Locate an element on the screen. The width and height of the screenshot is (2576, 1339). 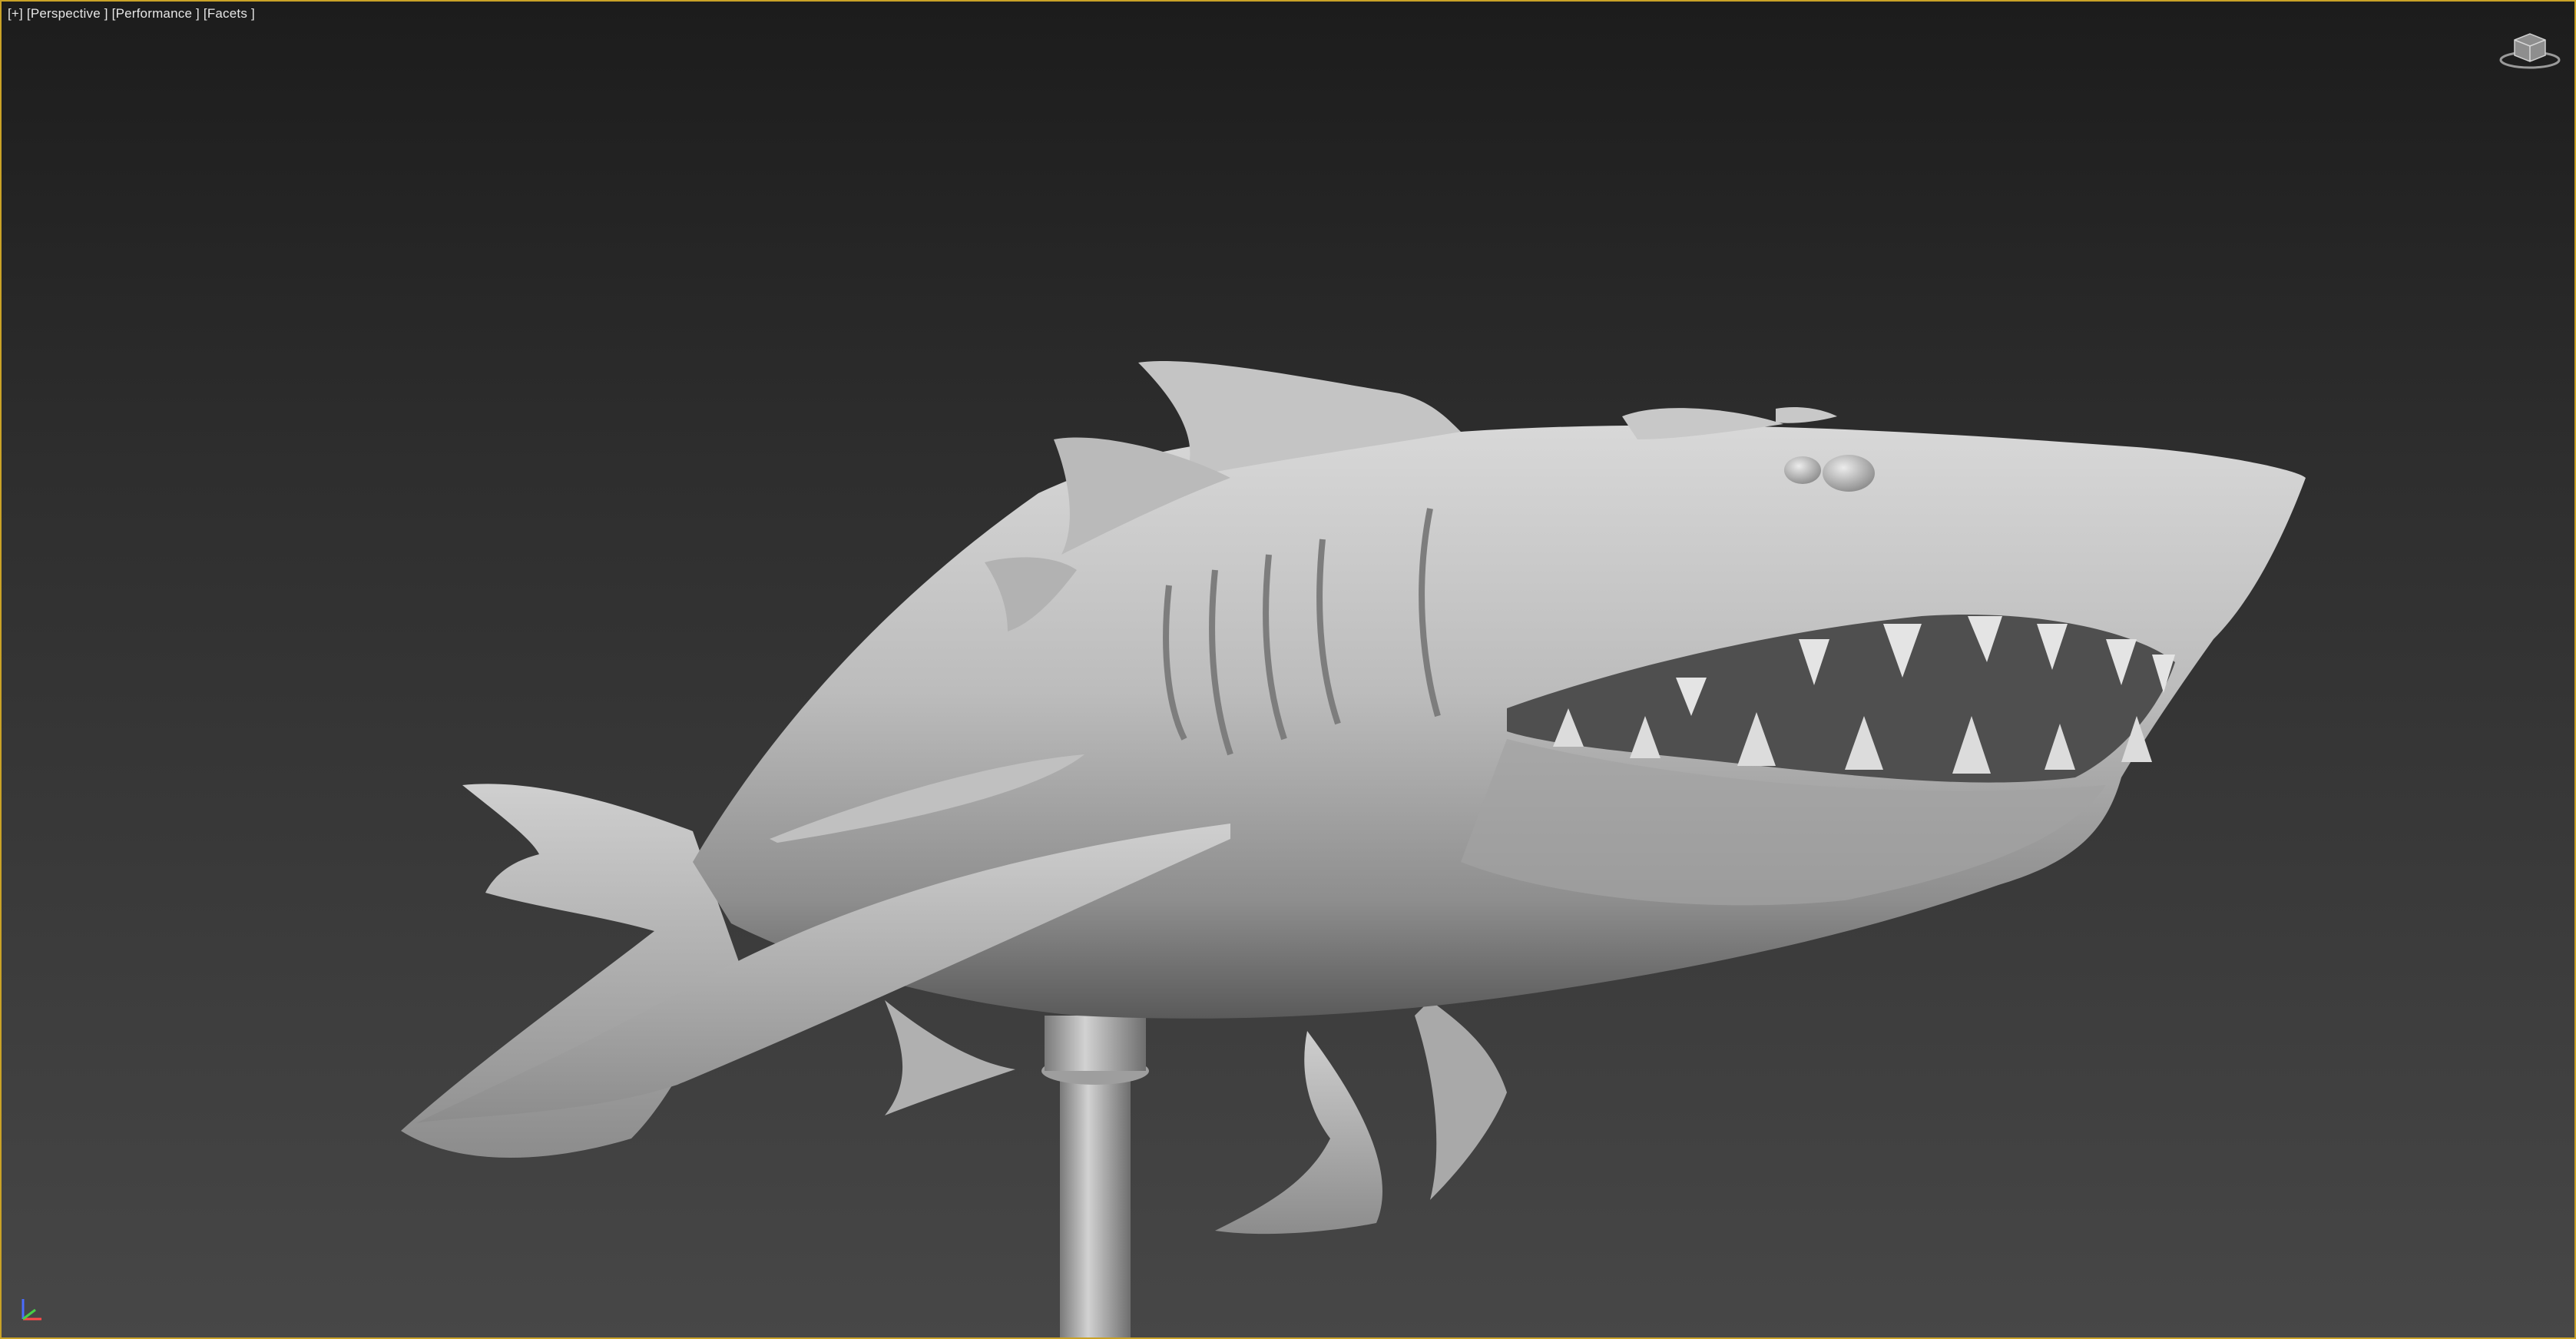
stand-pole is located at coordinates (1095, 1177).